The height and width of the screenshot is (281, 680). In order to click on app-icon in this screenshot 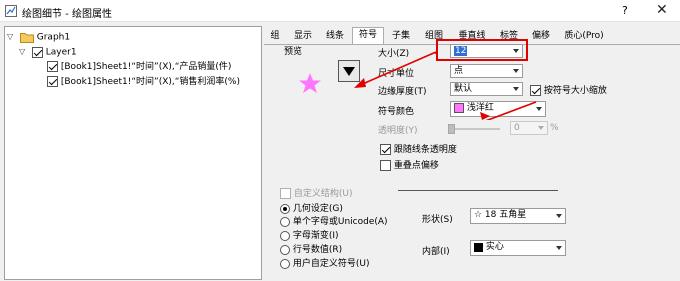, I will do `click(11, 11)`.